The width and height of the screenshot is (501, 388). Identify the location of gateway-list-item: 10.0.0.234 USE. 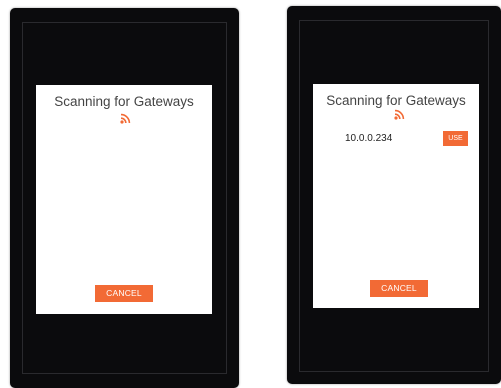
(396, 140).